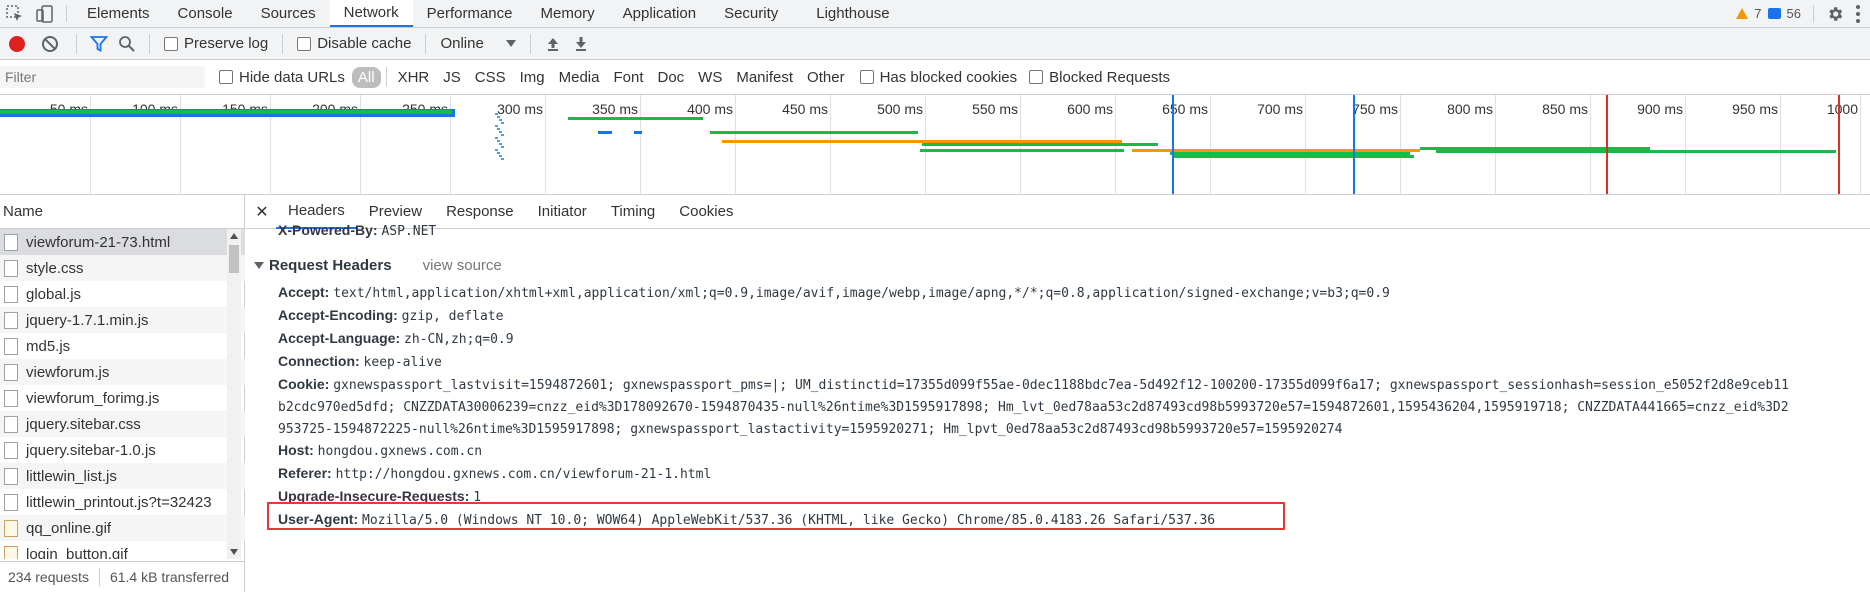 The width and height of the screenshot is (1870, 592). I want to click on type-filter-xhr: XHR, so click(414, 77).